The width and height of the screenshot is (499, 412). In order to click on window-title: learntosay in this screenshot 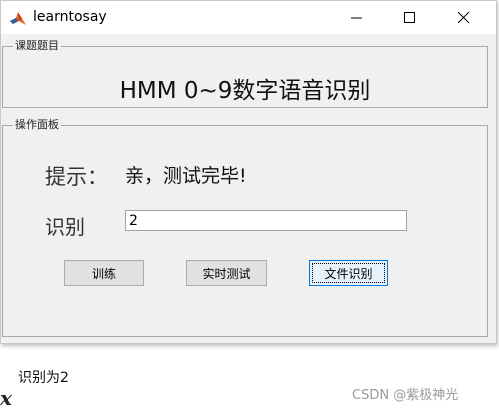, I will do `click(70, 17)`.